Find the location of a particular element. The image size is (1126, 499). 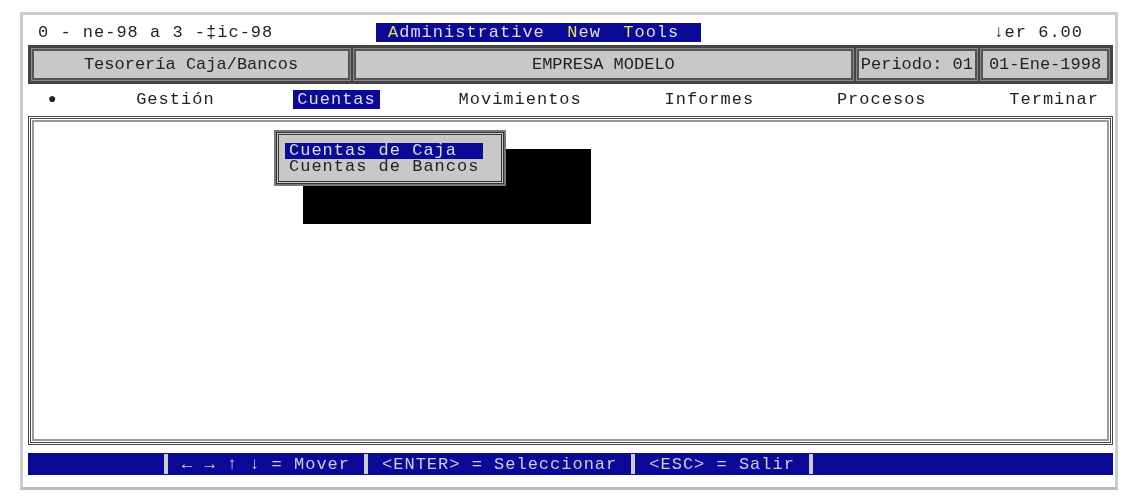

menu-item: Terminar is located at coordinates (1054, 99).